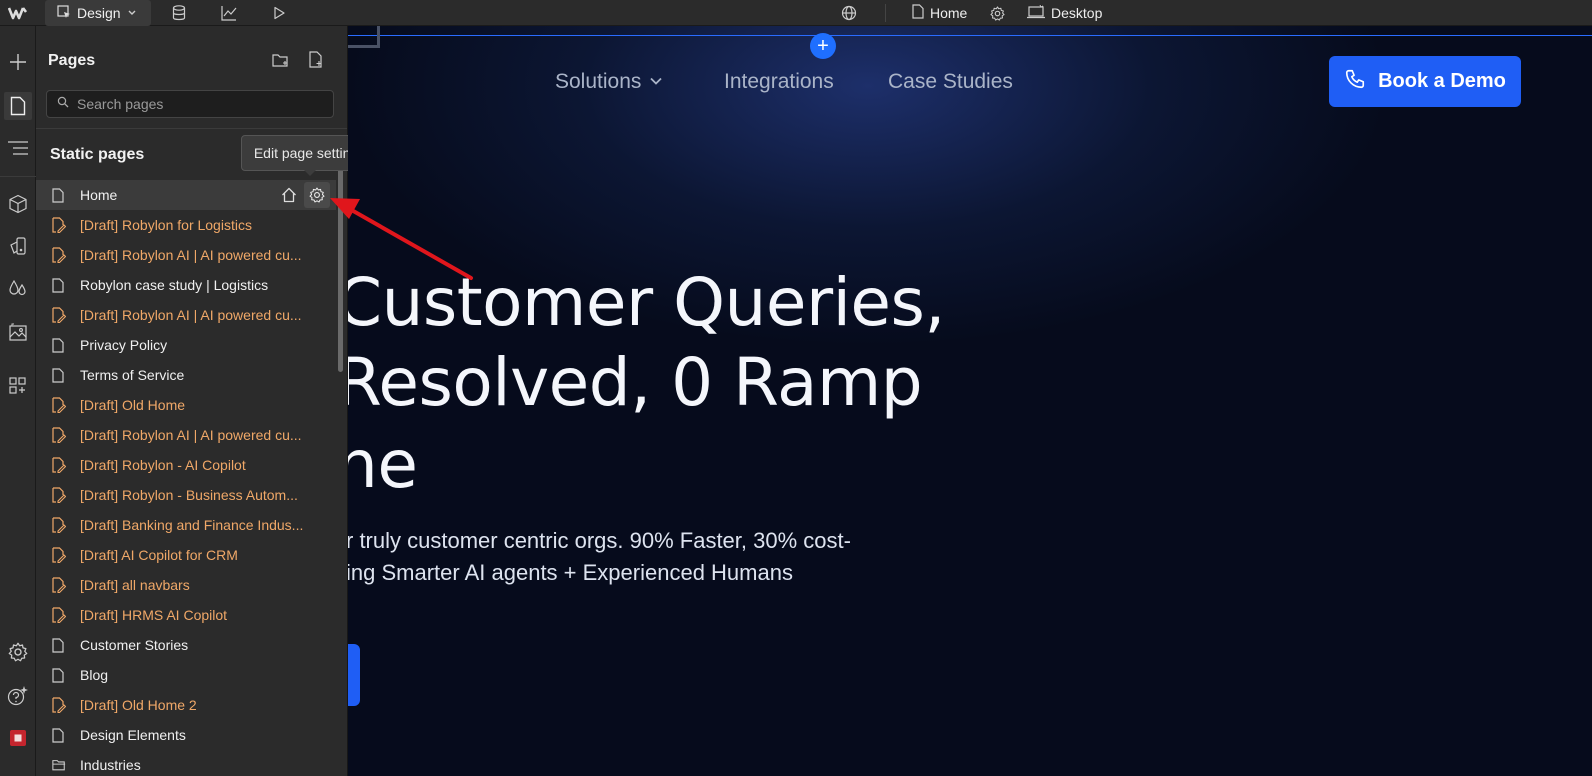 Image resolution: width=1592 pixels, height=776 pixels. Describe the element at coordinates (124, 345) in the screenshot. I see `page-item-label: Privacy Policy` at that location.